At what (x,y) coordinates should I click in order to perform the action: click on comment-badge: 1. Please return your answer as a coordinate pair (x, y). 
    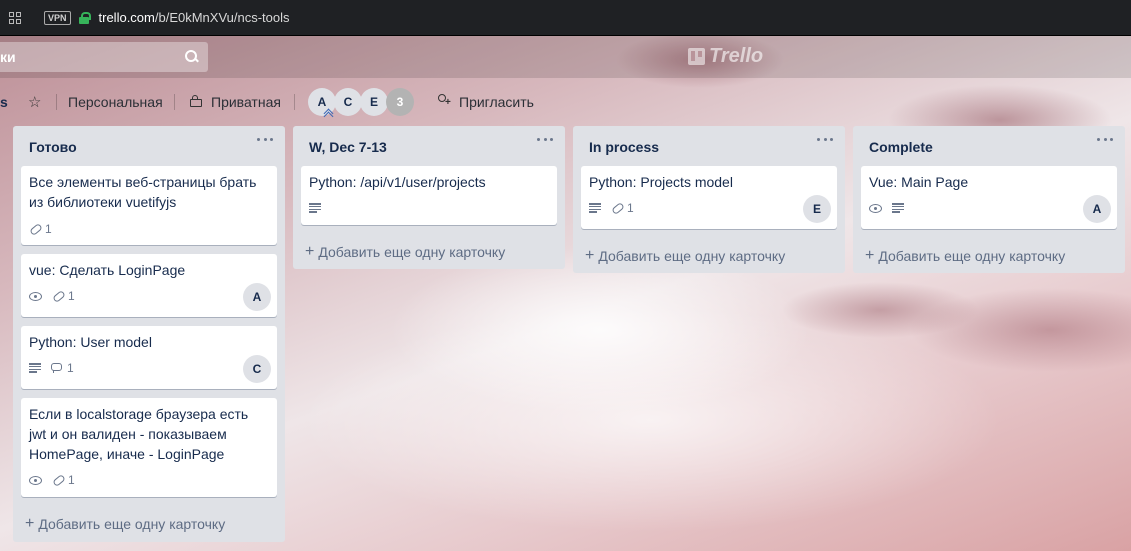
    Looking at the image, I should click on (62, 368).